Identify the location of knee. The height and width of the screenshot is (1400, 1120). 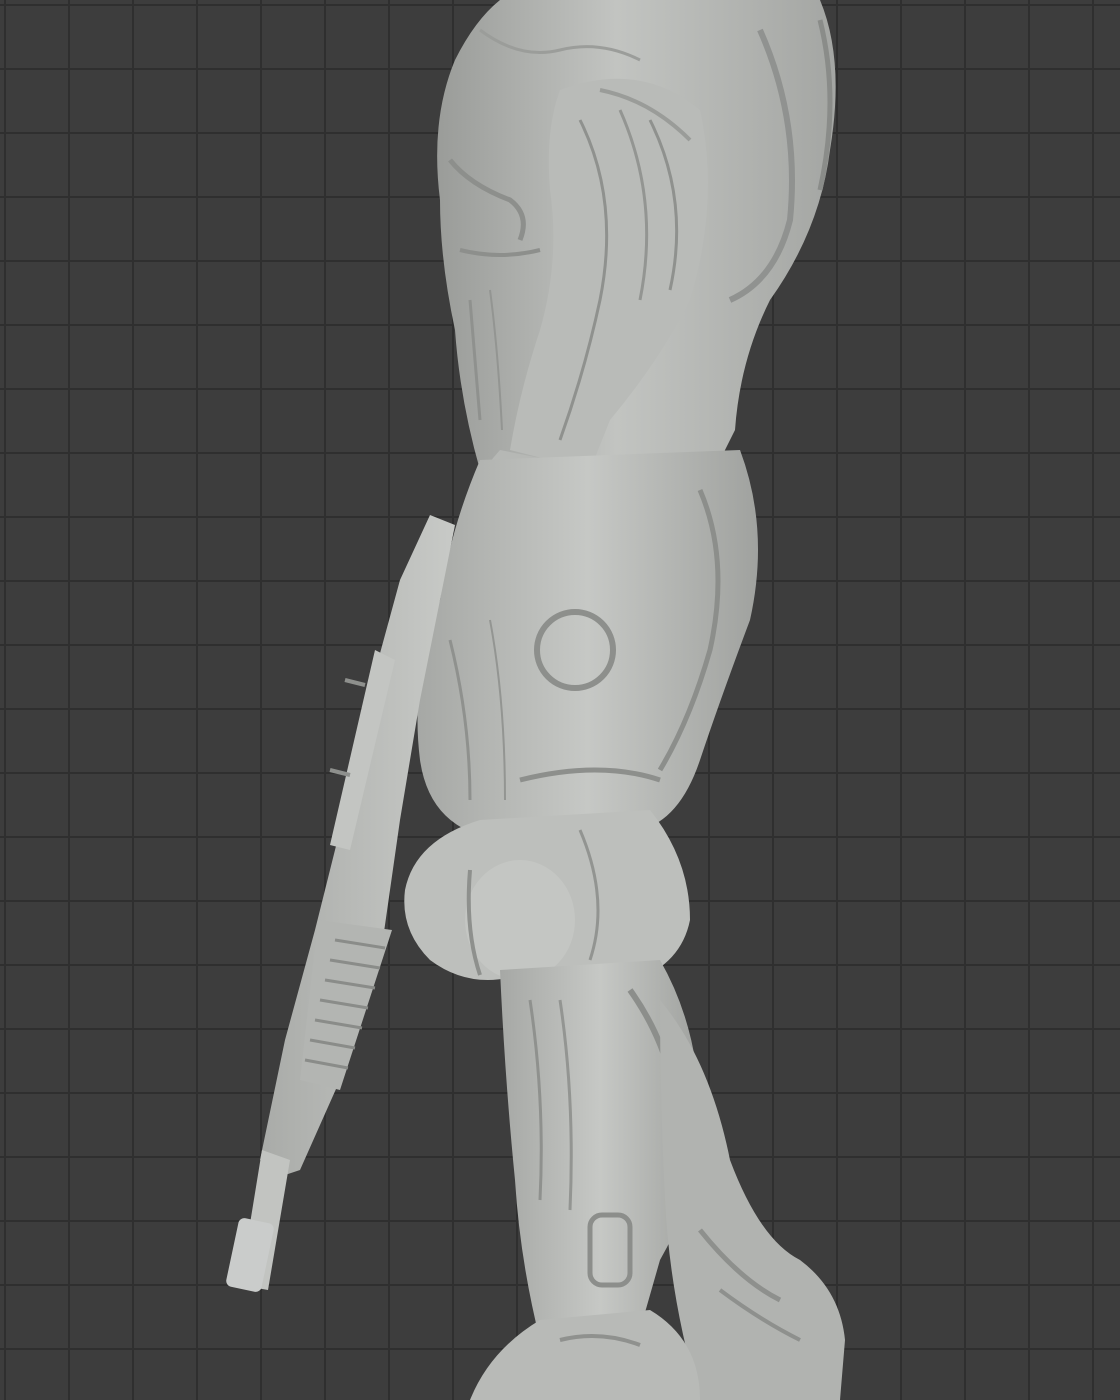
(547, 898).